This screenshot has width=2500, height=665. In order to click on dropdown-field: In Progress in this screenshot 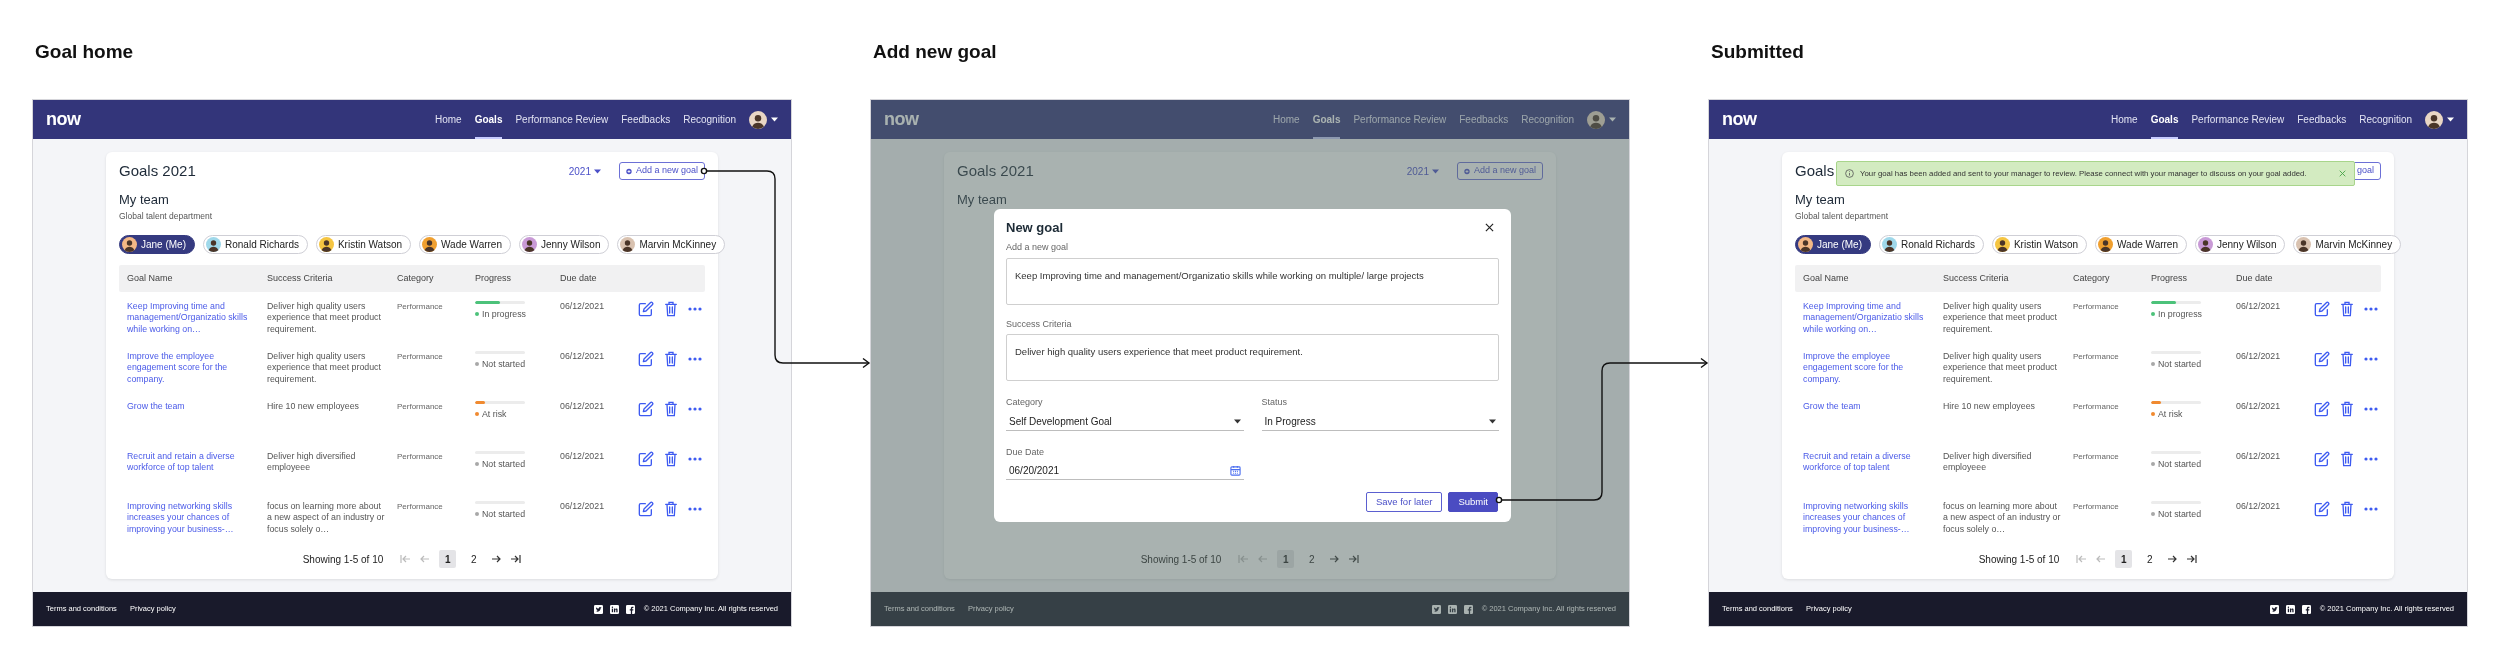, I will do `click(1380, 421)`.